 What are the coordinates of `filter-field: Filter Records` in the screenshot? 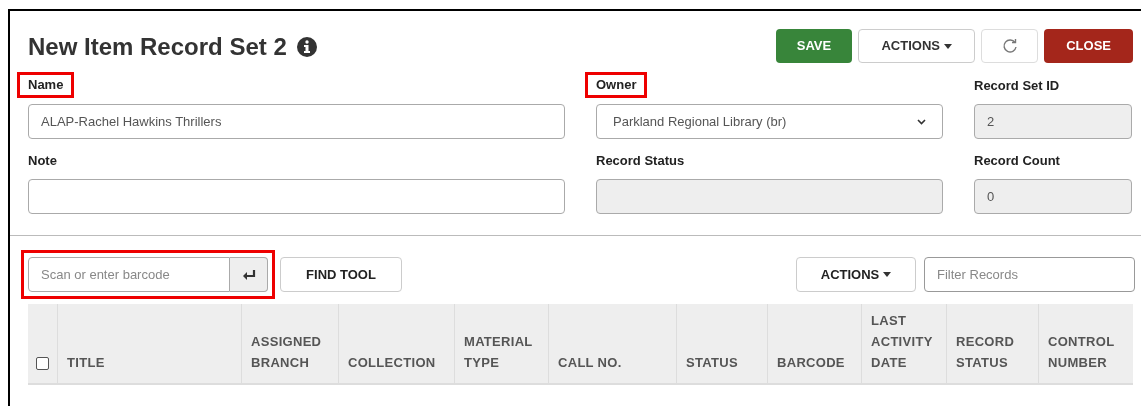 It's located at (1029, 274).